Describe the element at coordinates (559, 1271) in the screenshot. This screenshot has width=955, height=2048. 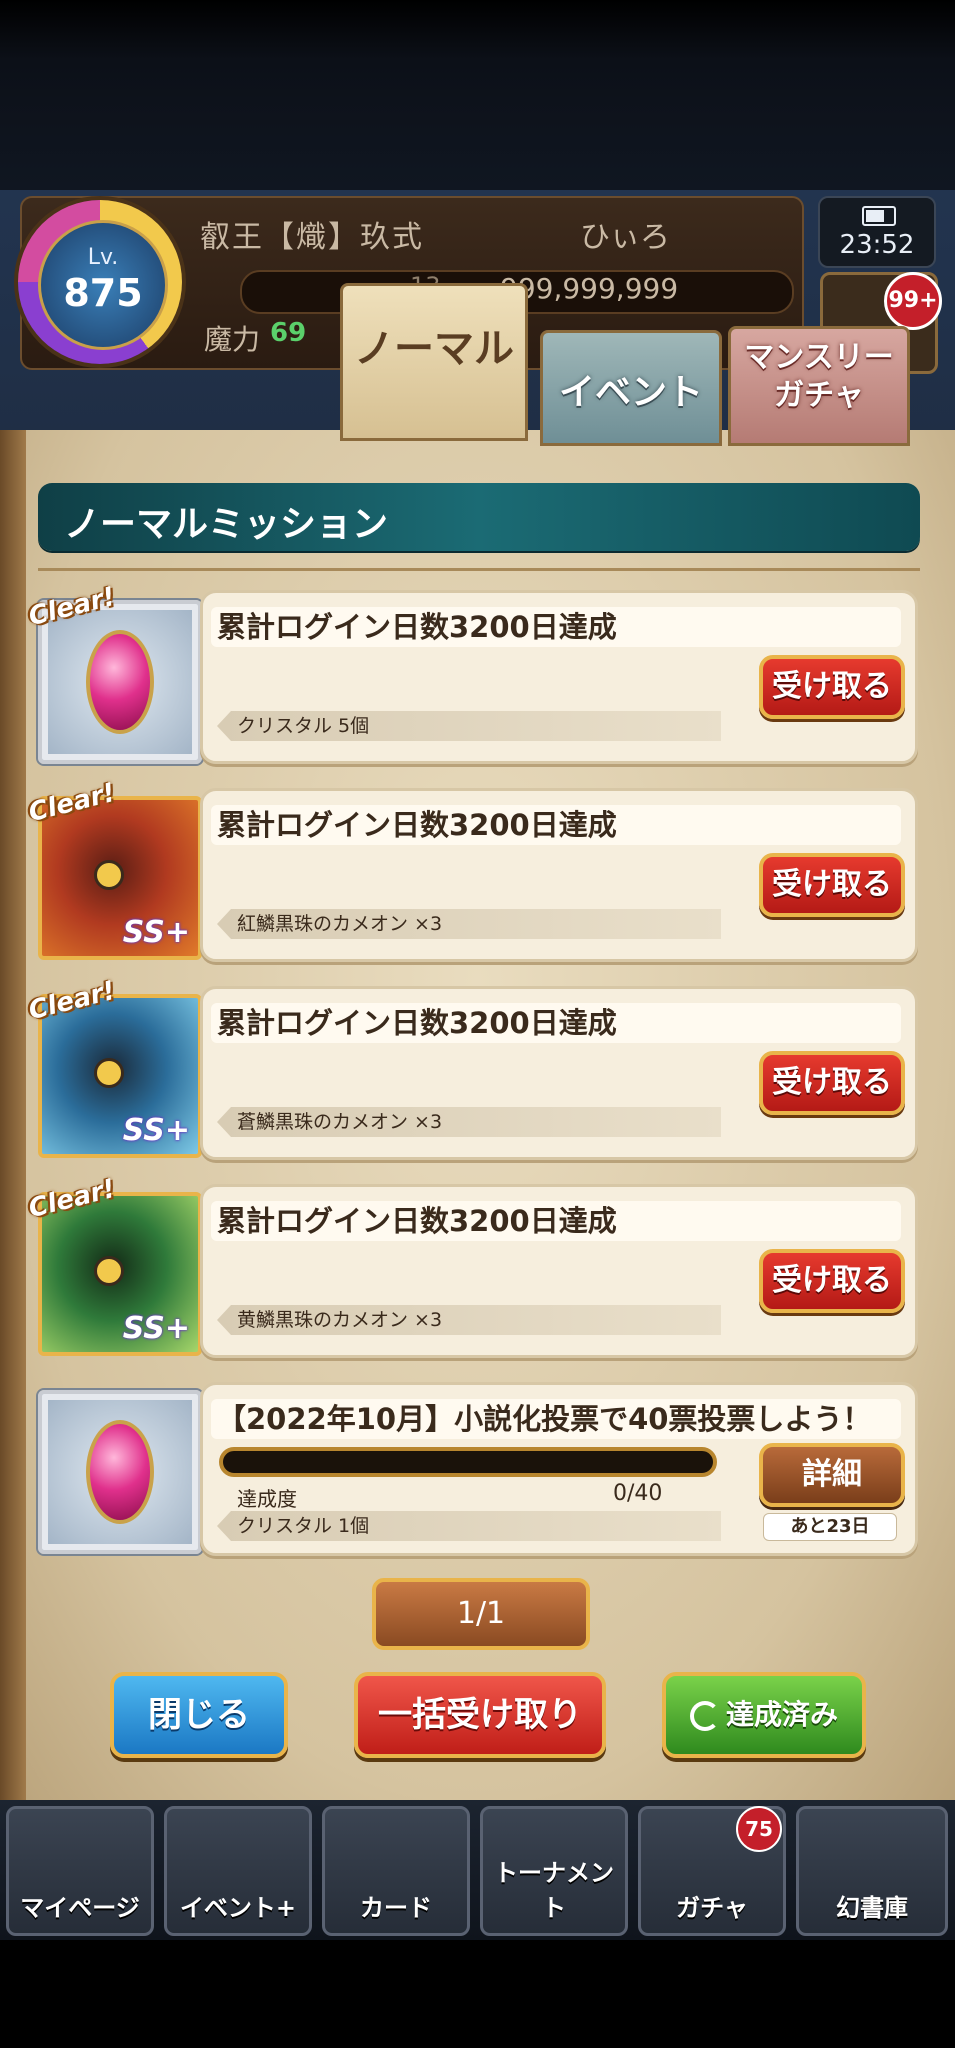
I see `mission-row: 累計ログイン日数3200日達成 黄鱗黒珠のカメオン ×3 受け取る` at that location.